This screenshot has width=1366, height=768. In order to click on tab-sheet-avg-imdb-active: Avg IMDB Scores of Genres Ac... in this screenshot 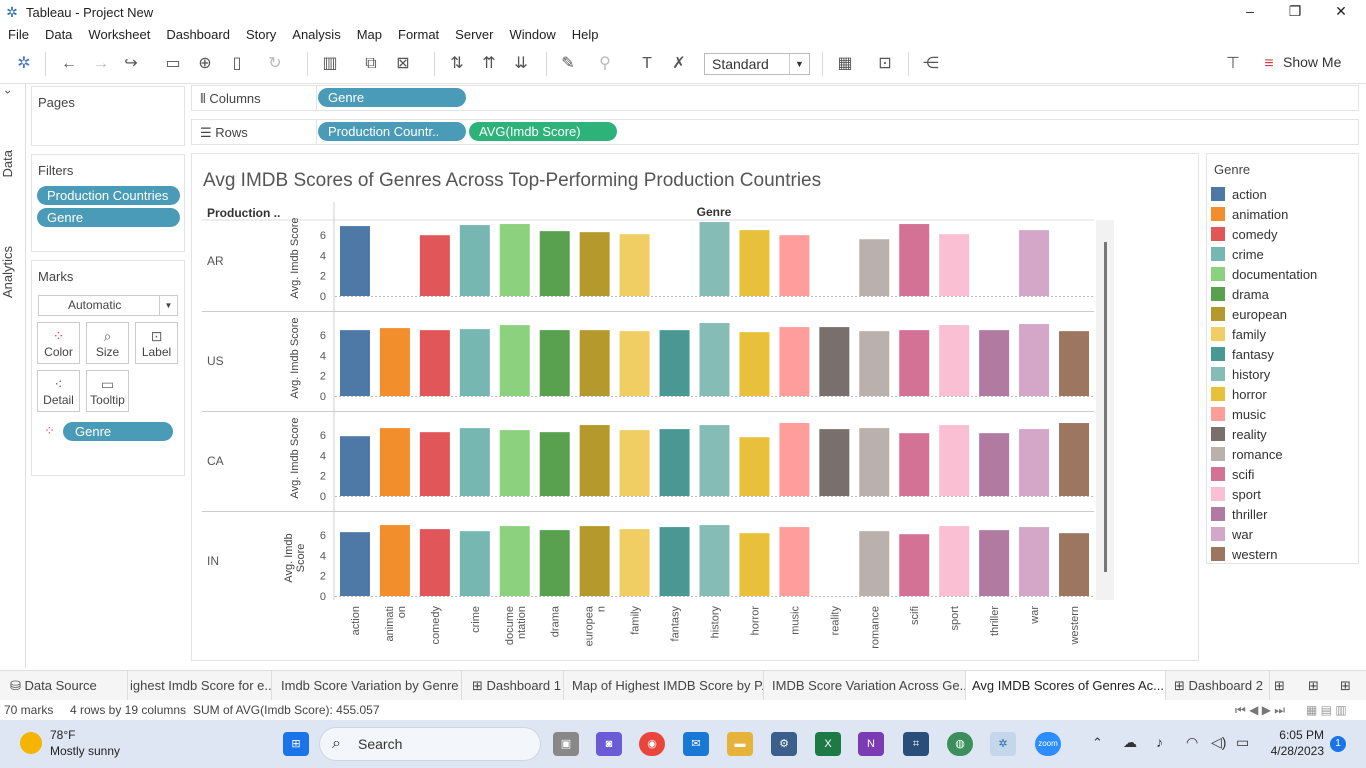, I will do `click(1066, 686)`.